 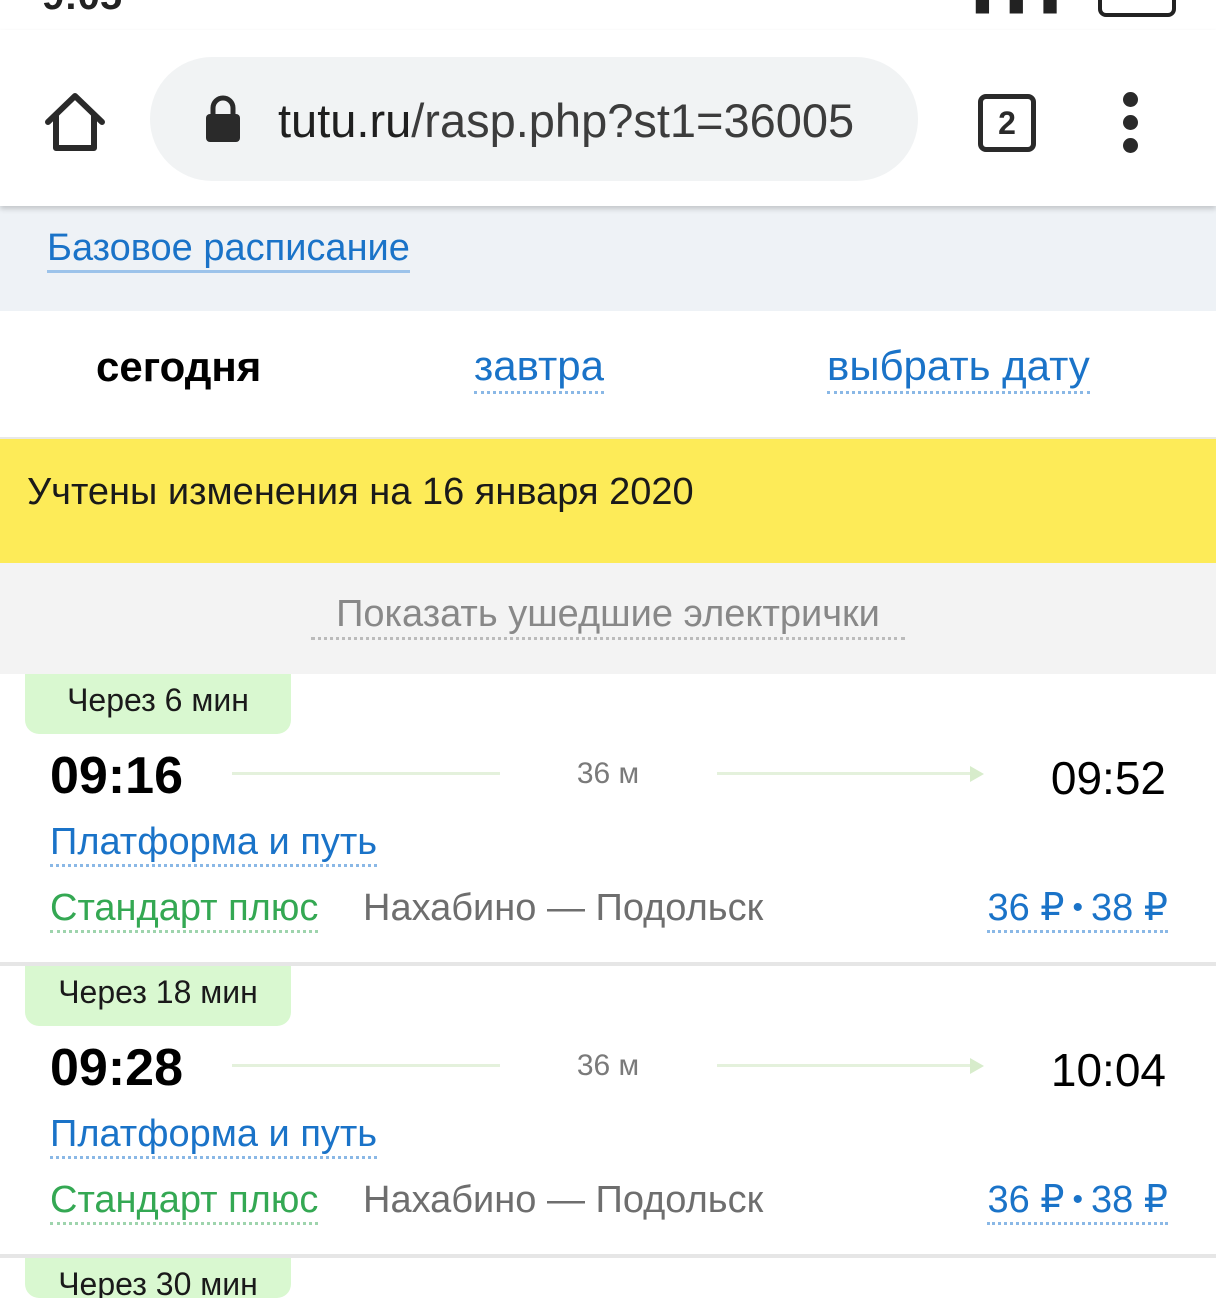 I want to click on home-button, so click(x=75, y=123).